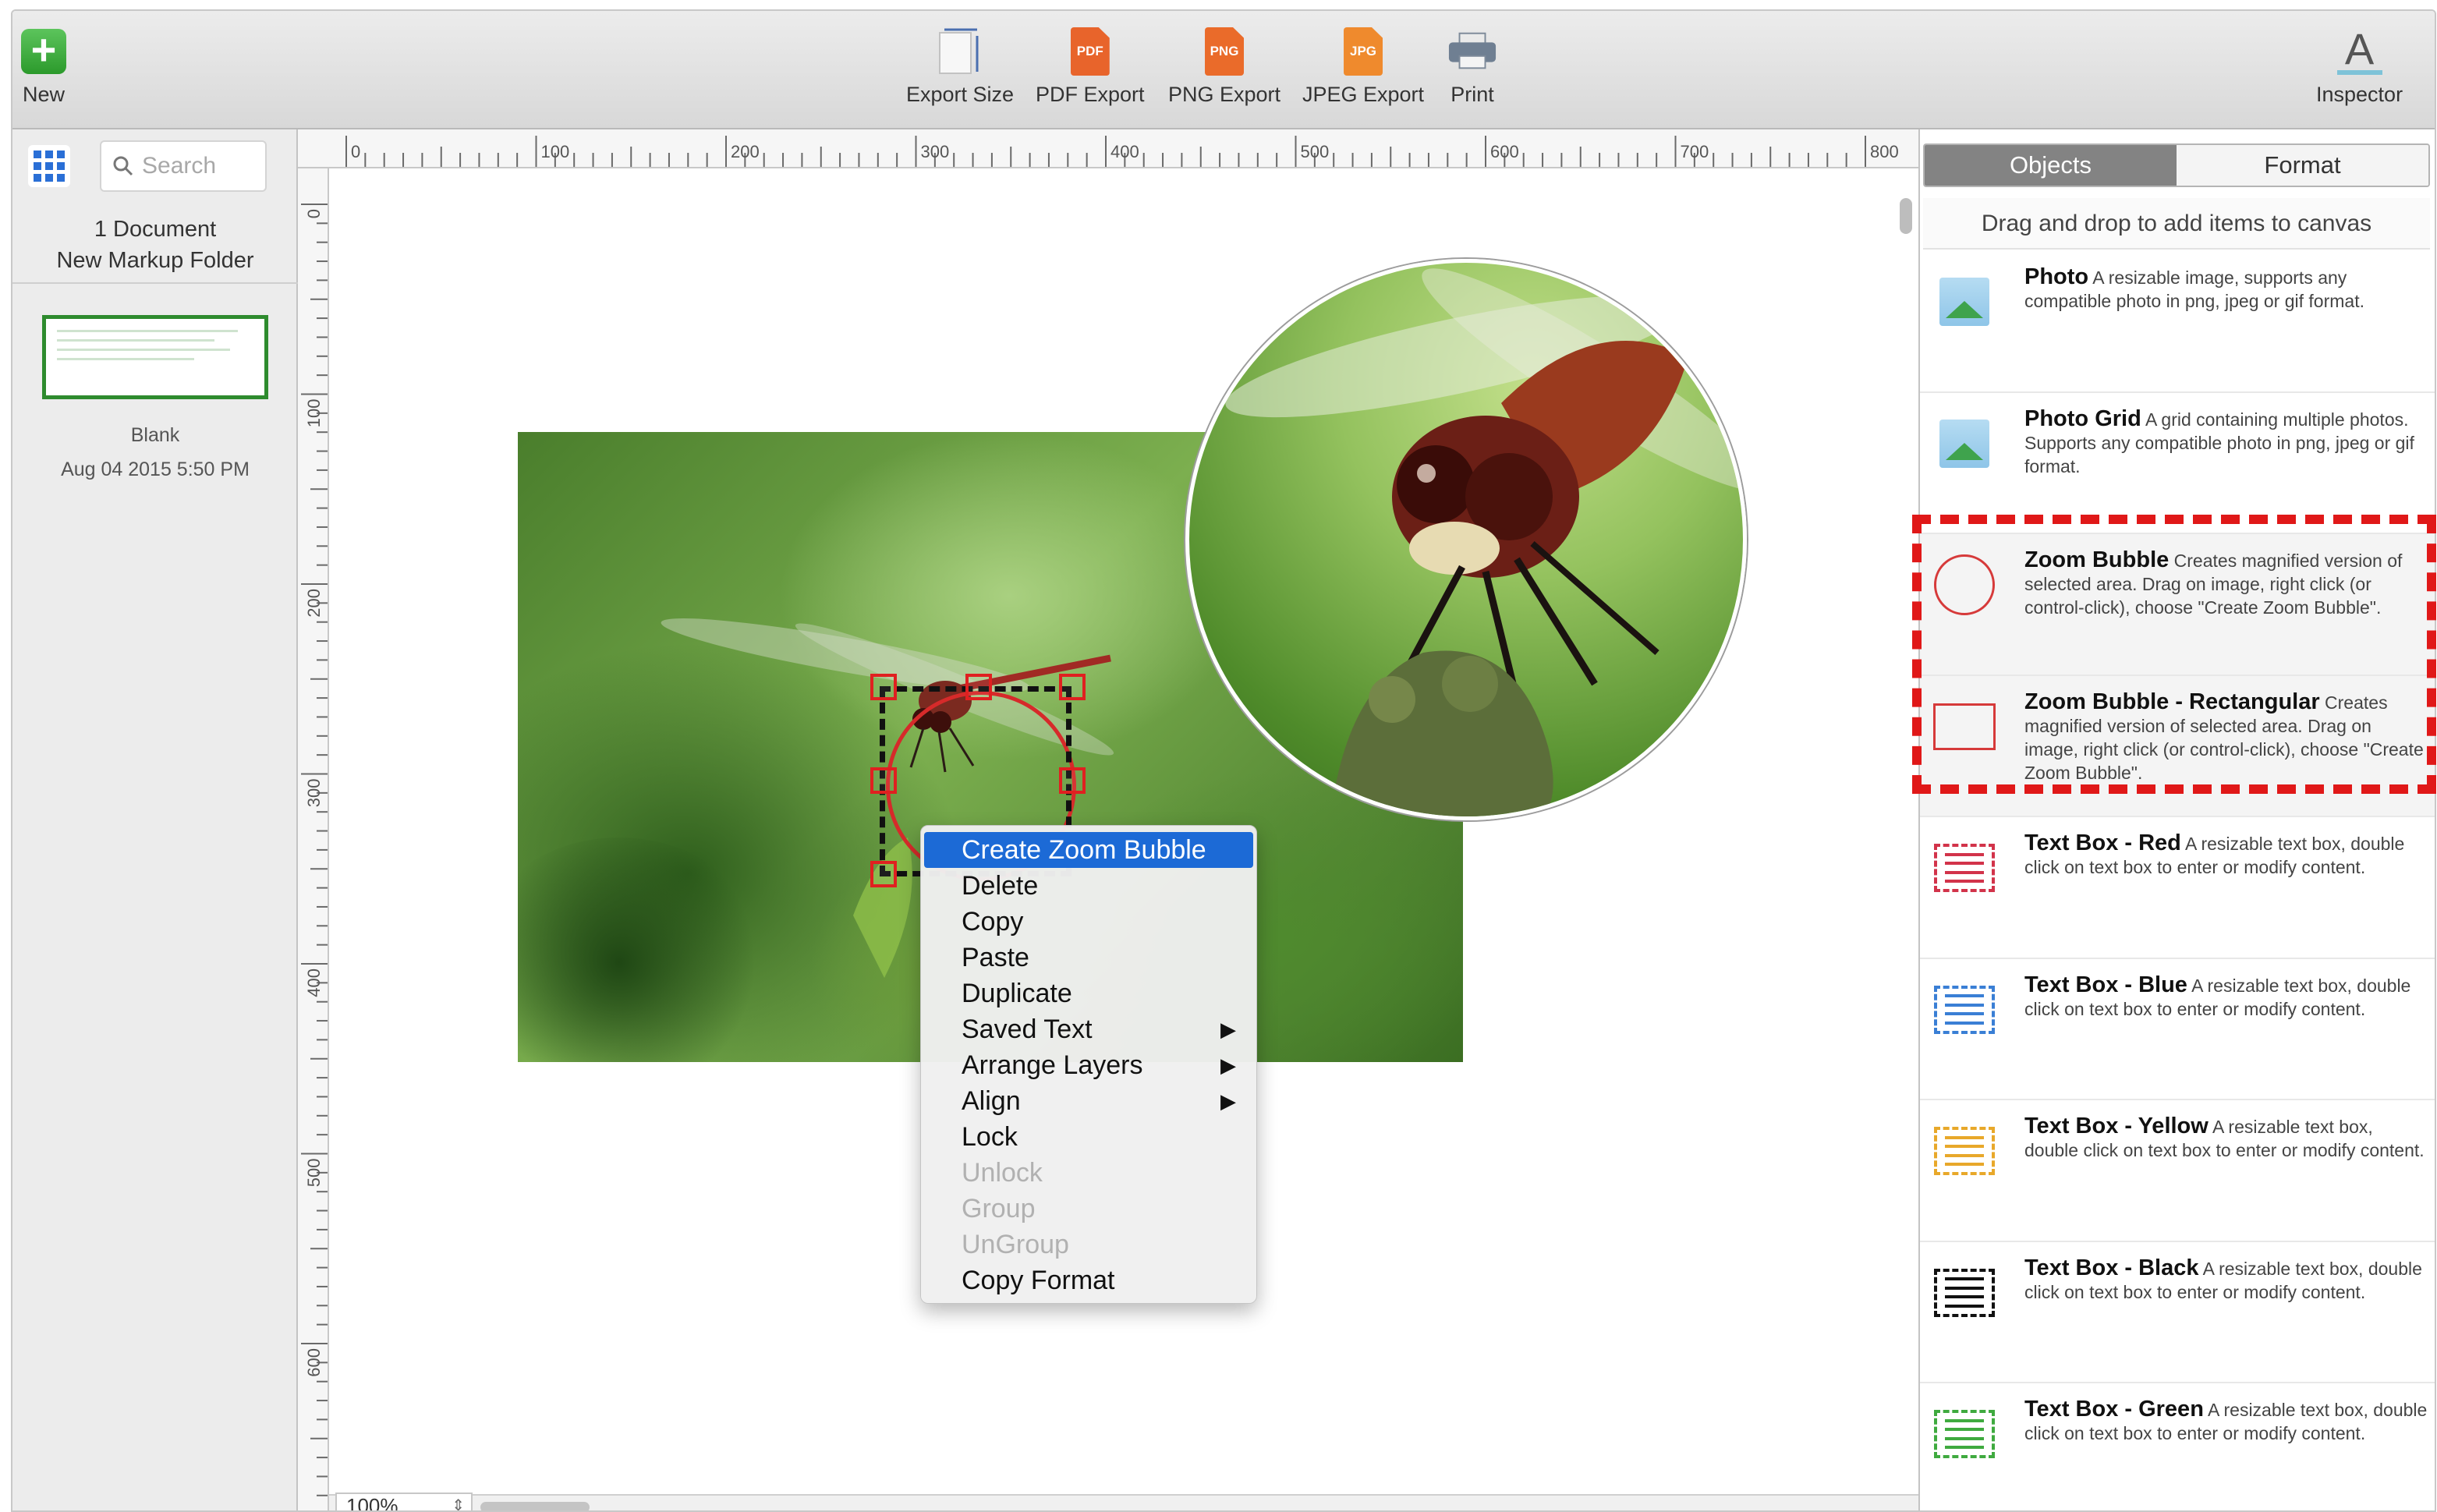 The image size is (2437, 1512). What do you see at coordinates (1884, 151) in the screenshot?
I see `ruler-label: 800` at bounding box center [1884, 151].